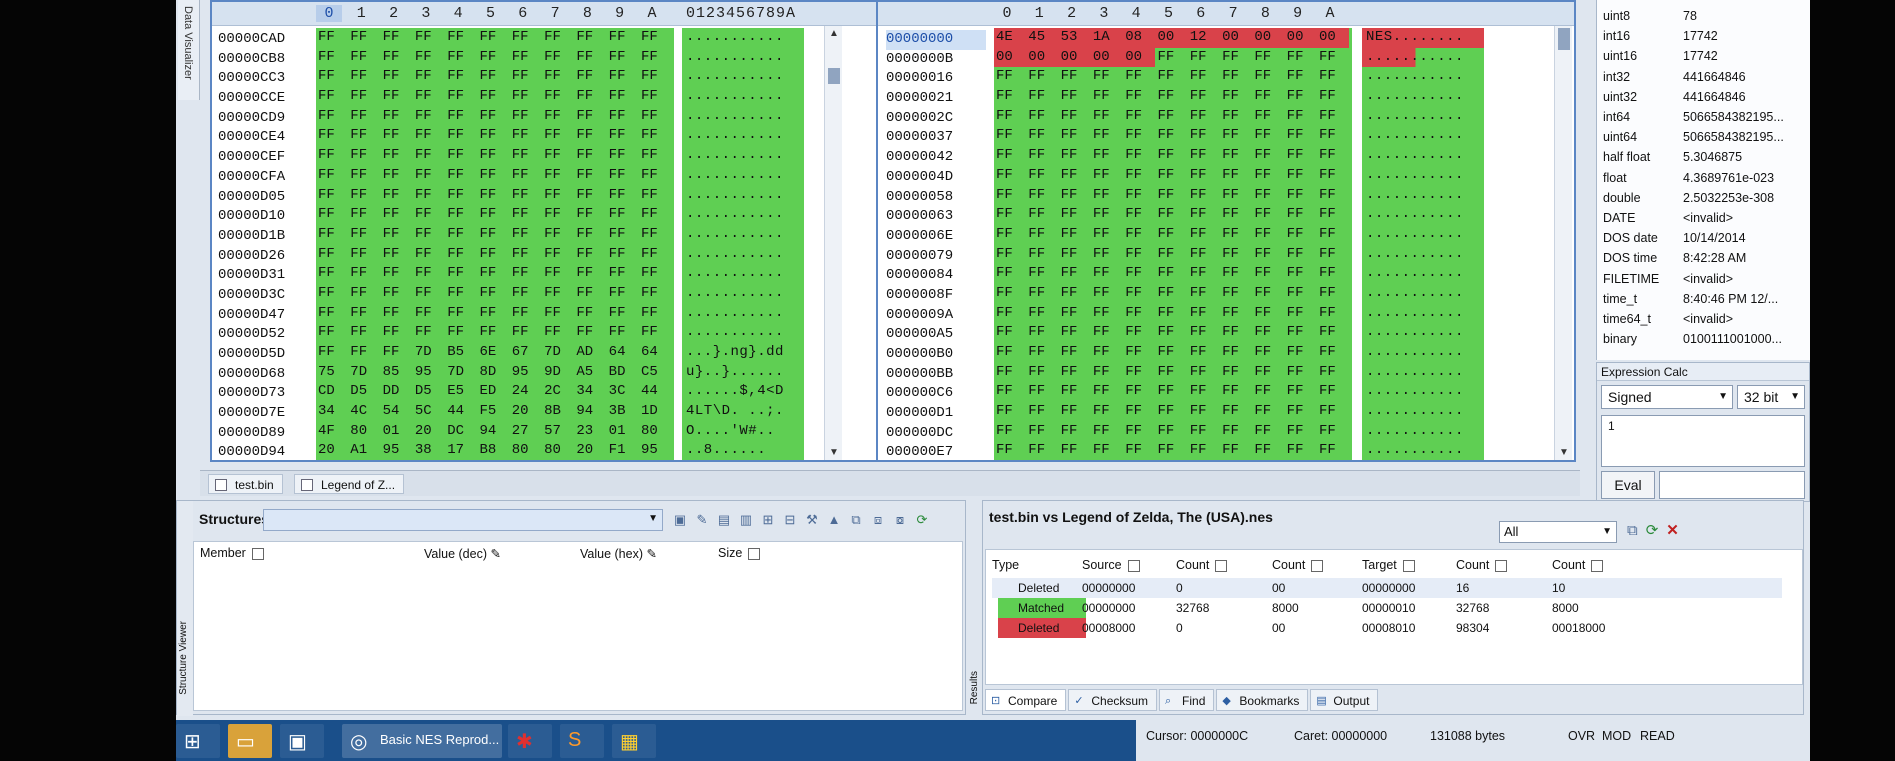  What do you see at coordinates (1204, 38) in the screenshot?
I see `hex-byte: 12` at bounding box center [1204, 38].